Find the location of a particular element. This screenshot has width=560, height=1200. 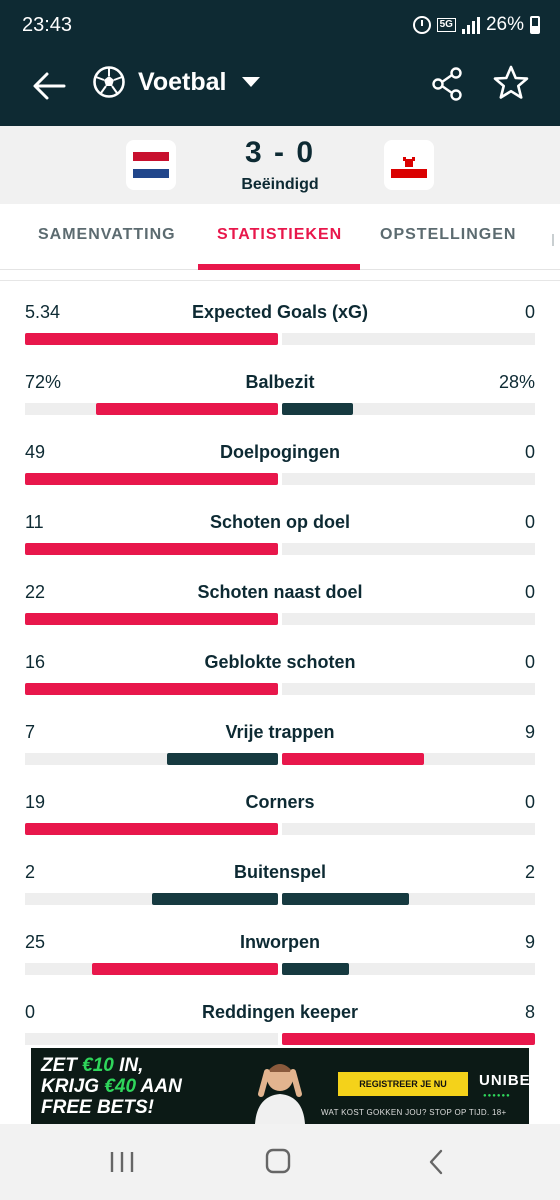

battery-level: 26% is located at coordinates (504, 24).